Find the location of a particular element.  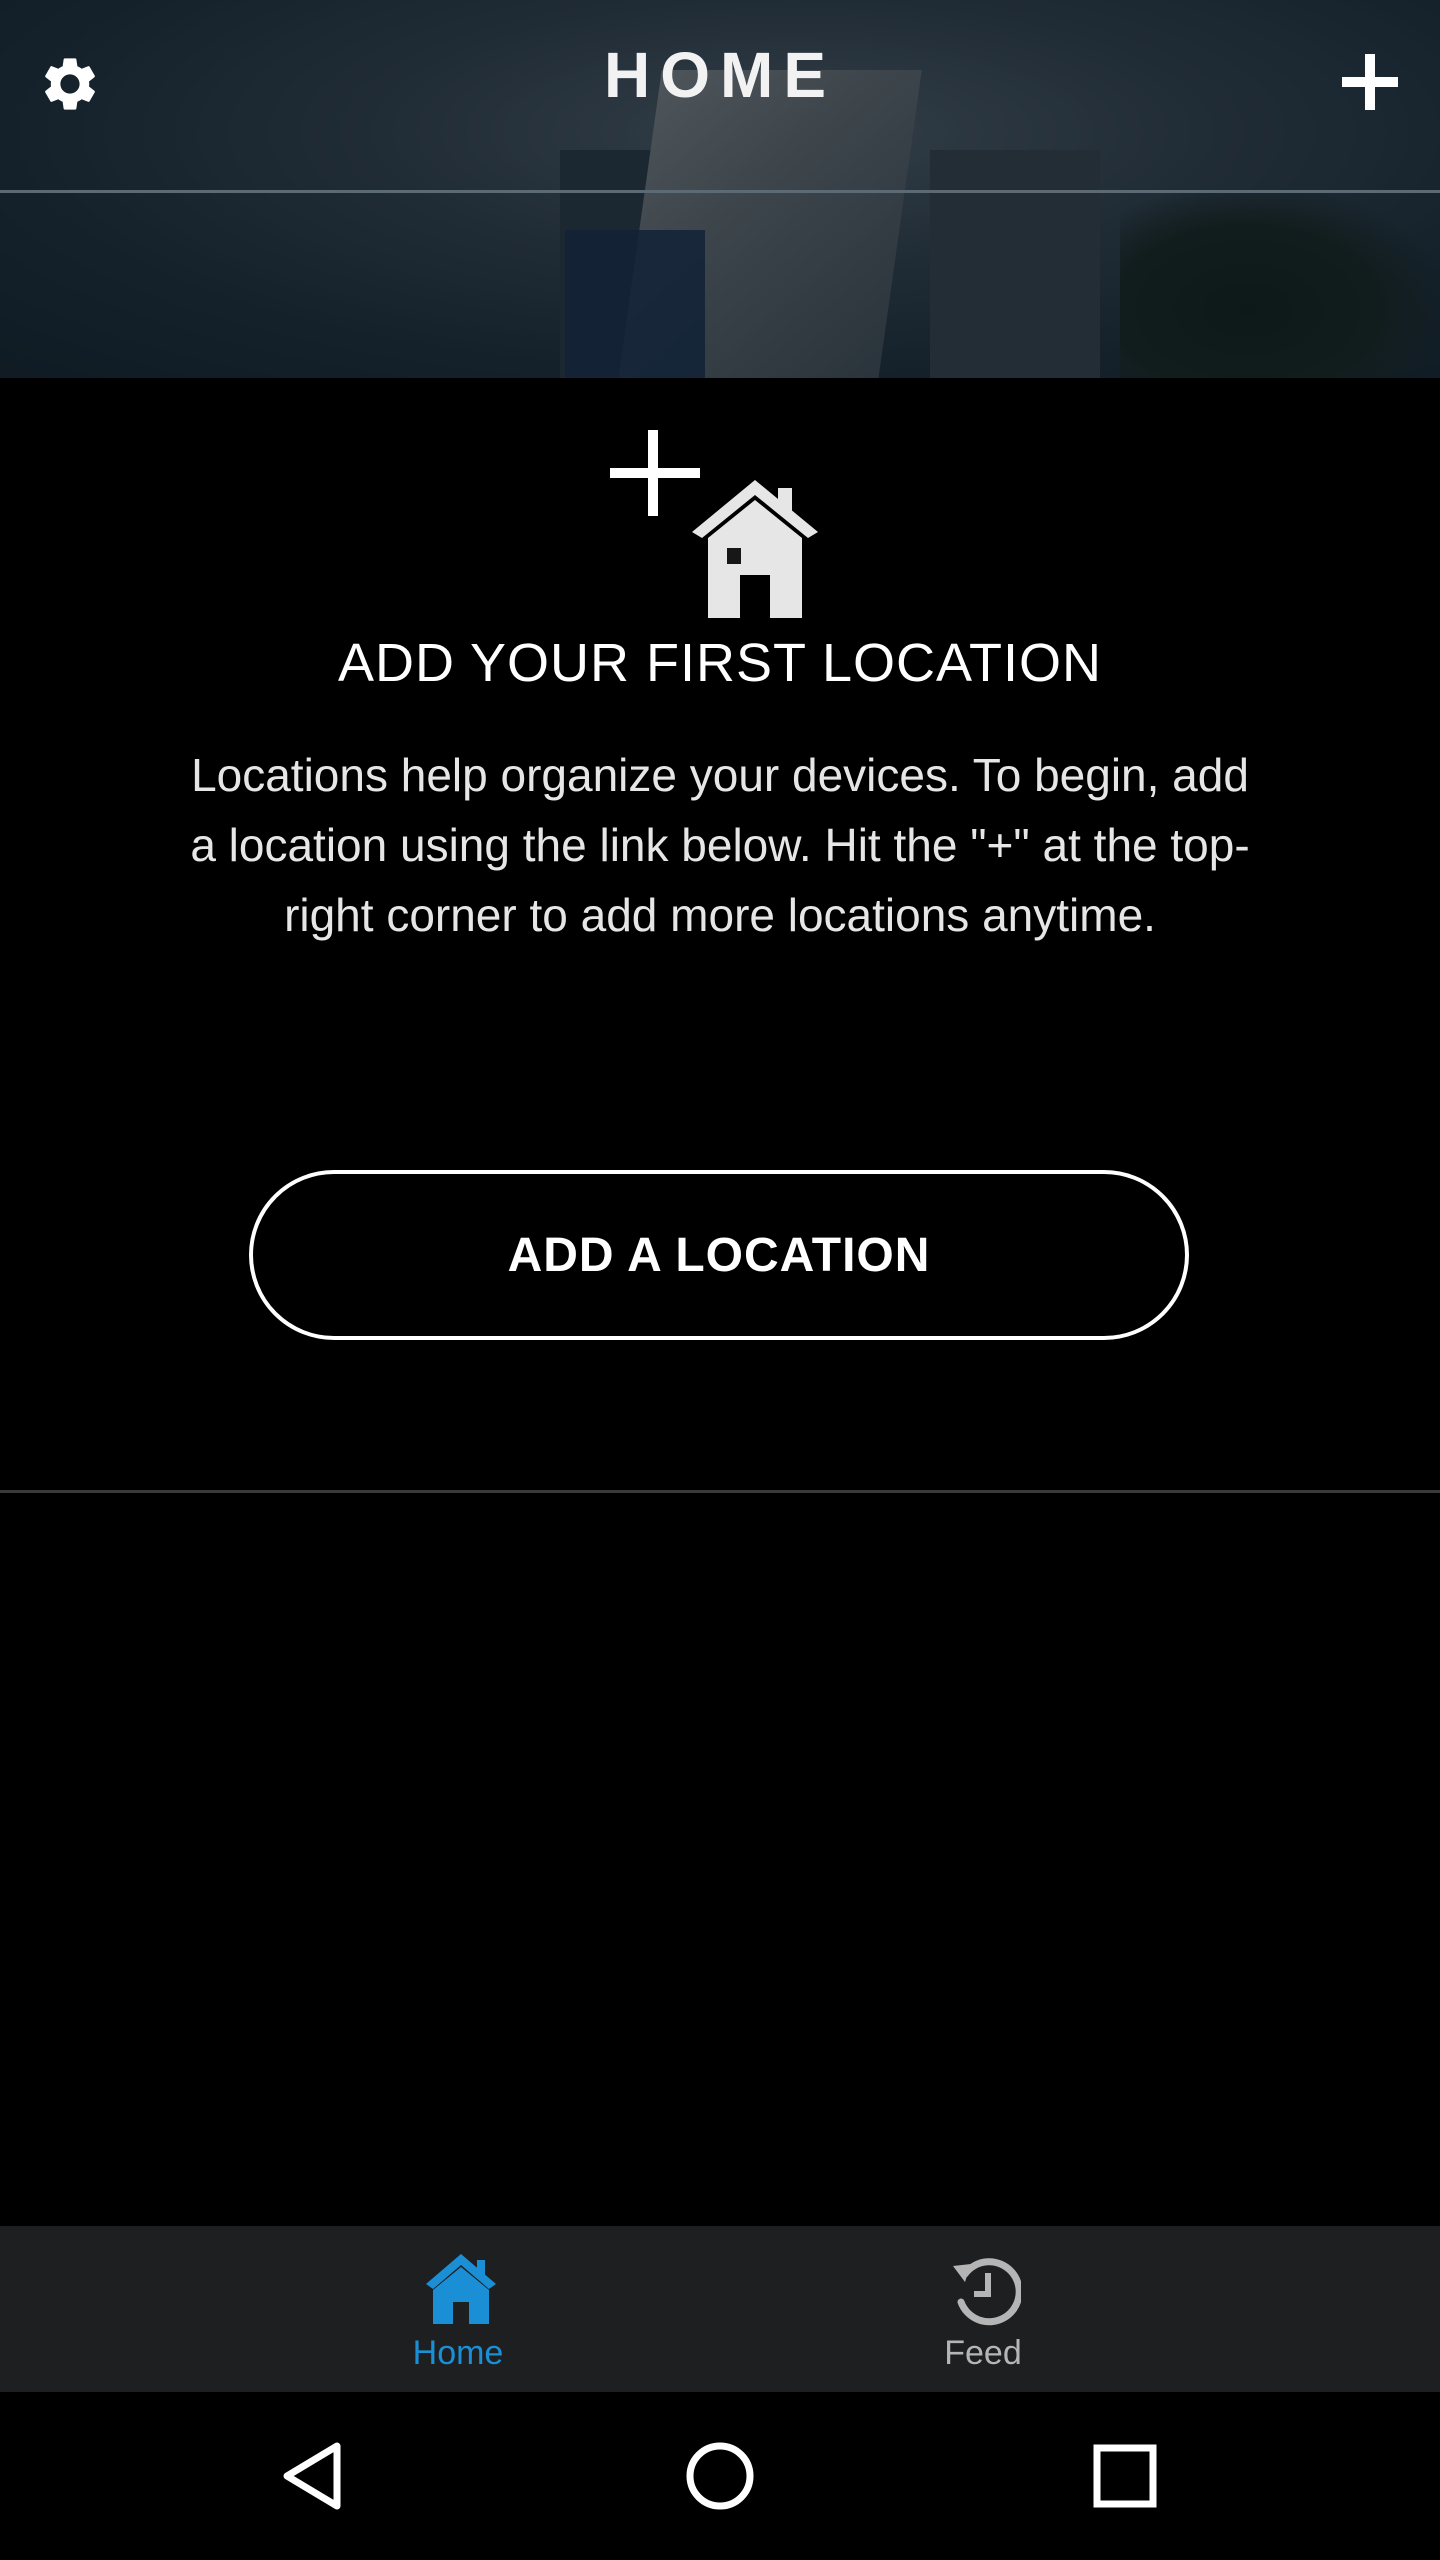

empty-state-heading: ADD YOUR FIRST LOCATION is located at coordinates (720, 663).